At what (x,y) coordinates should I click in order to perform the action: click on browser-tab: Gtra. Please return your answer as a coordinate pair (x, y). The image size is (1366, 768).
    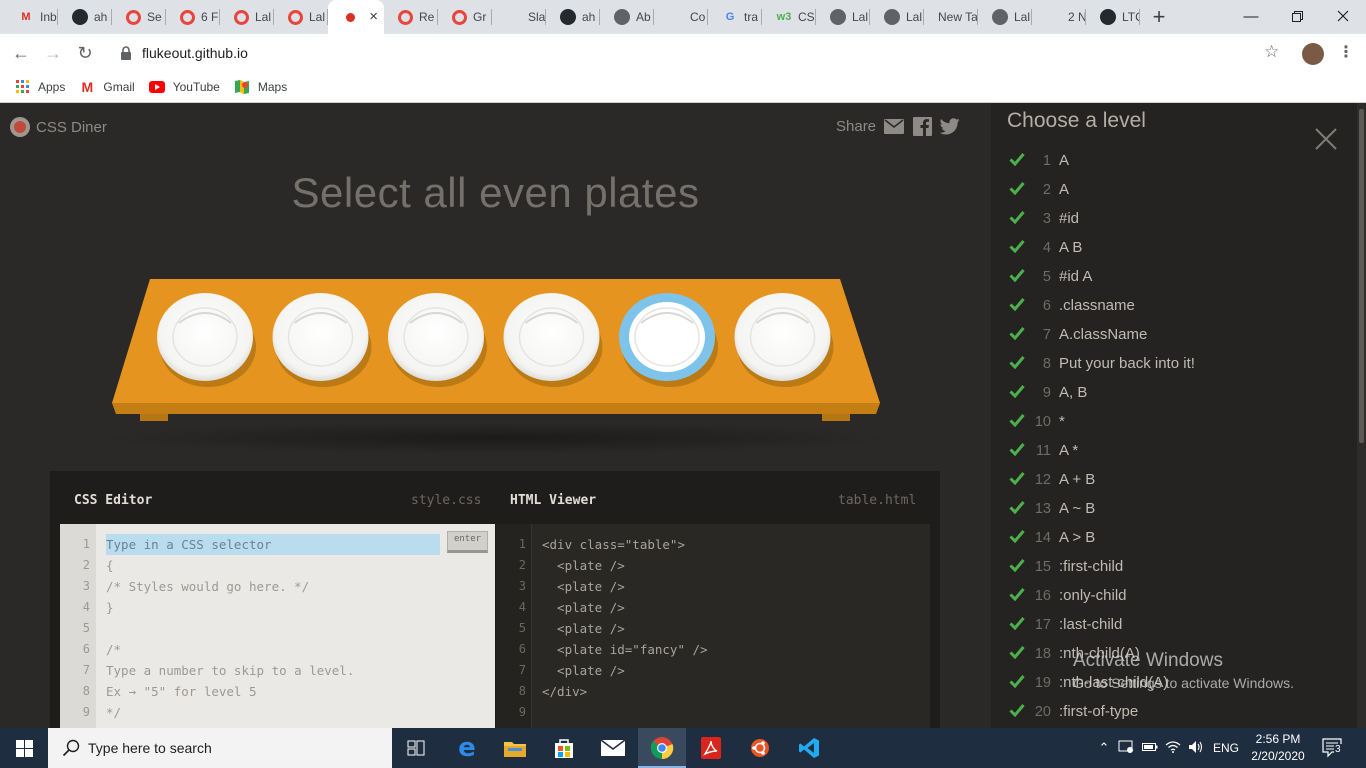
    Looking at the image, I should click on (735, 17).